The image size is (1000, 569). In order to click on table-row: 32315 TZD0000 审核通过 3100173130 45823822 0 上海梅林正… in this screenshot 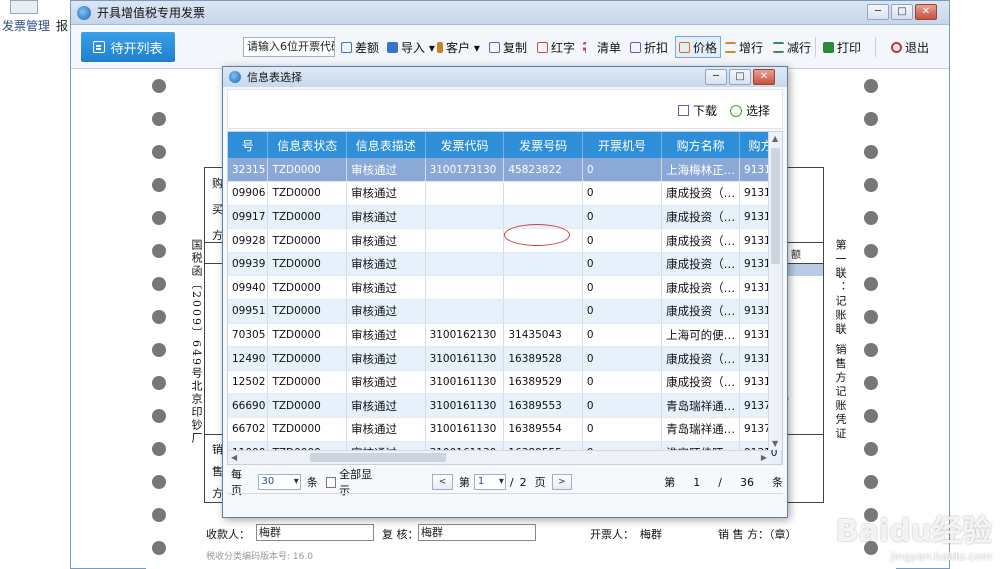, I will do `click(505, 170)`.